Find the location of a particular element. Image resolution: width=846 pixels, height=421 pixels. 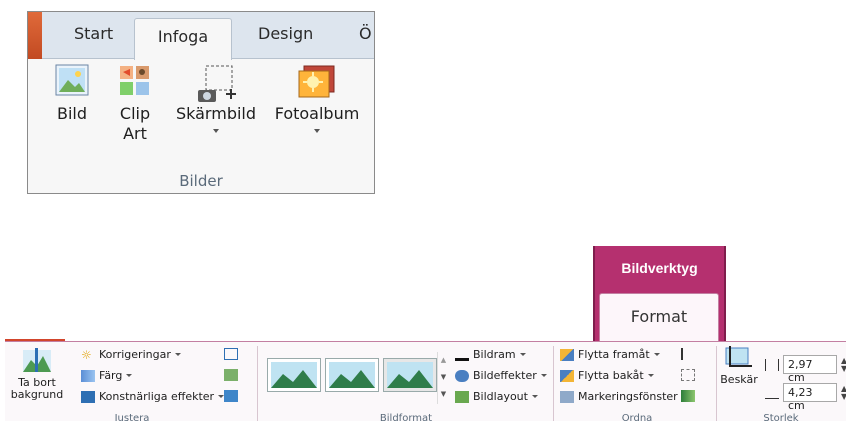

rotate-icon is located at coordinates (688, 396).